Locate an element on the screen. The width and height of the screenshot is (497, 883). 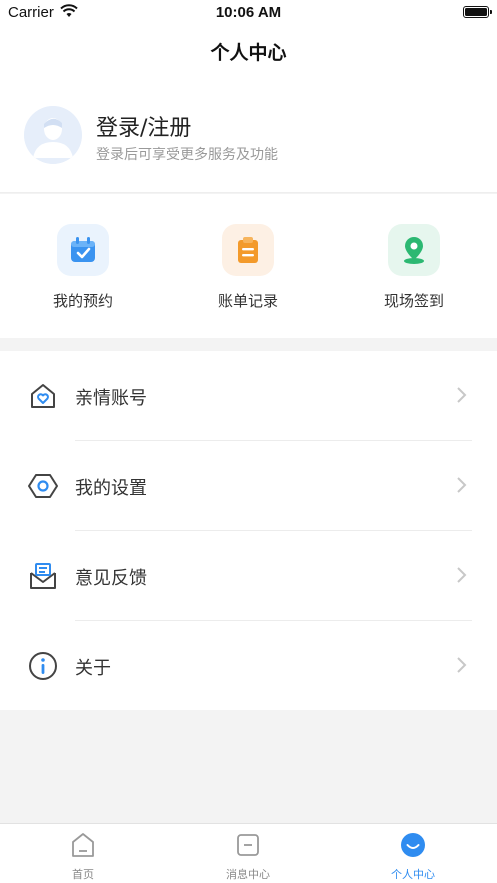
menu-label: 关于 is located at coordinates (93, 668).